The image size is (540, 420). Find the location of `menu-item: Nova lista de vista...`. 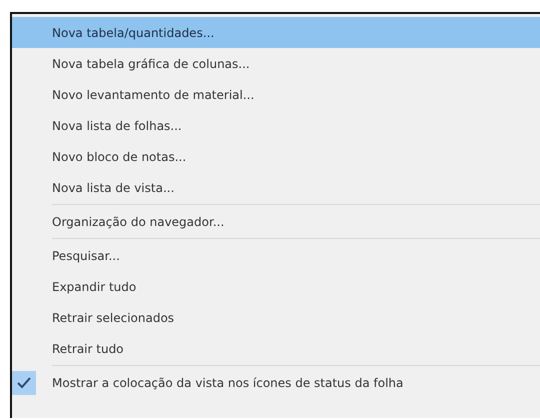

menu-item: Nova lista de vista... is located at coordinates (276, 187).